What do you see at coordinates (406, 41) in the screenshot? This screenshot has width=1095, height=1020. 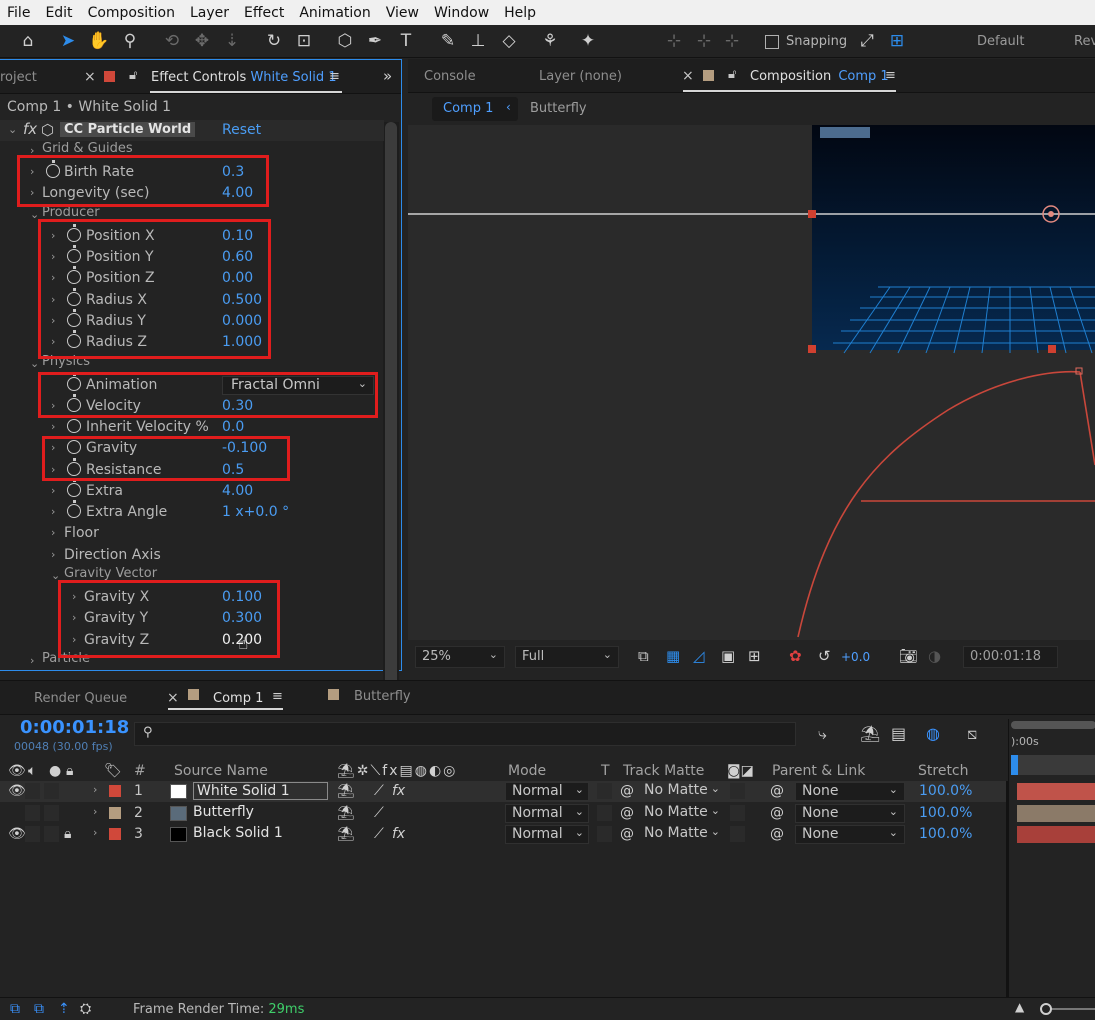 I see `type-tool-icon: T` at bounding box center [406, 41].